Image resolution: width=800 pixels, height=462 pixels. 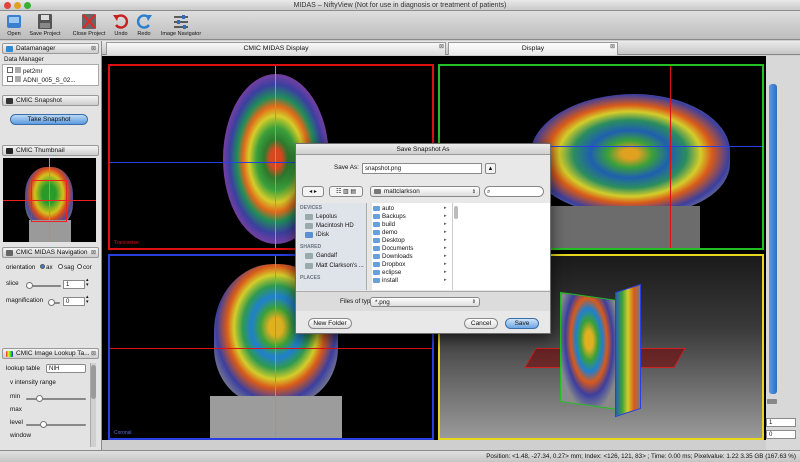 I want to click on level-slider, so click(x=56, y=424).